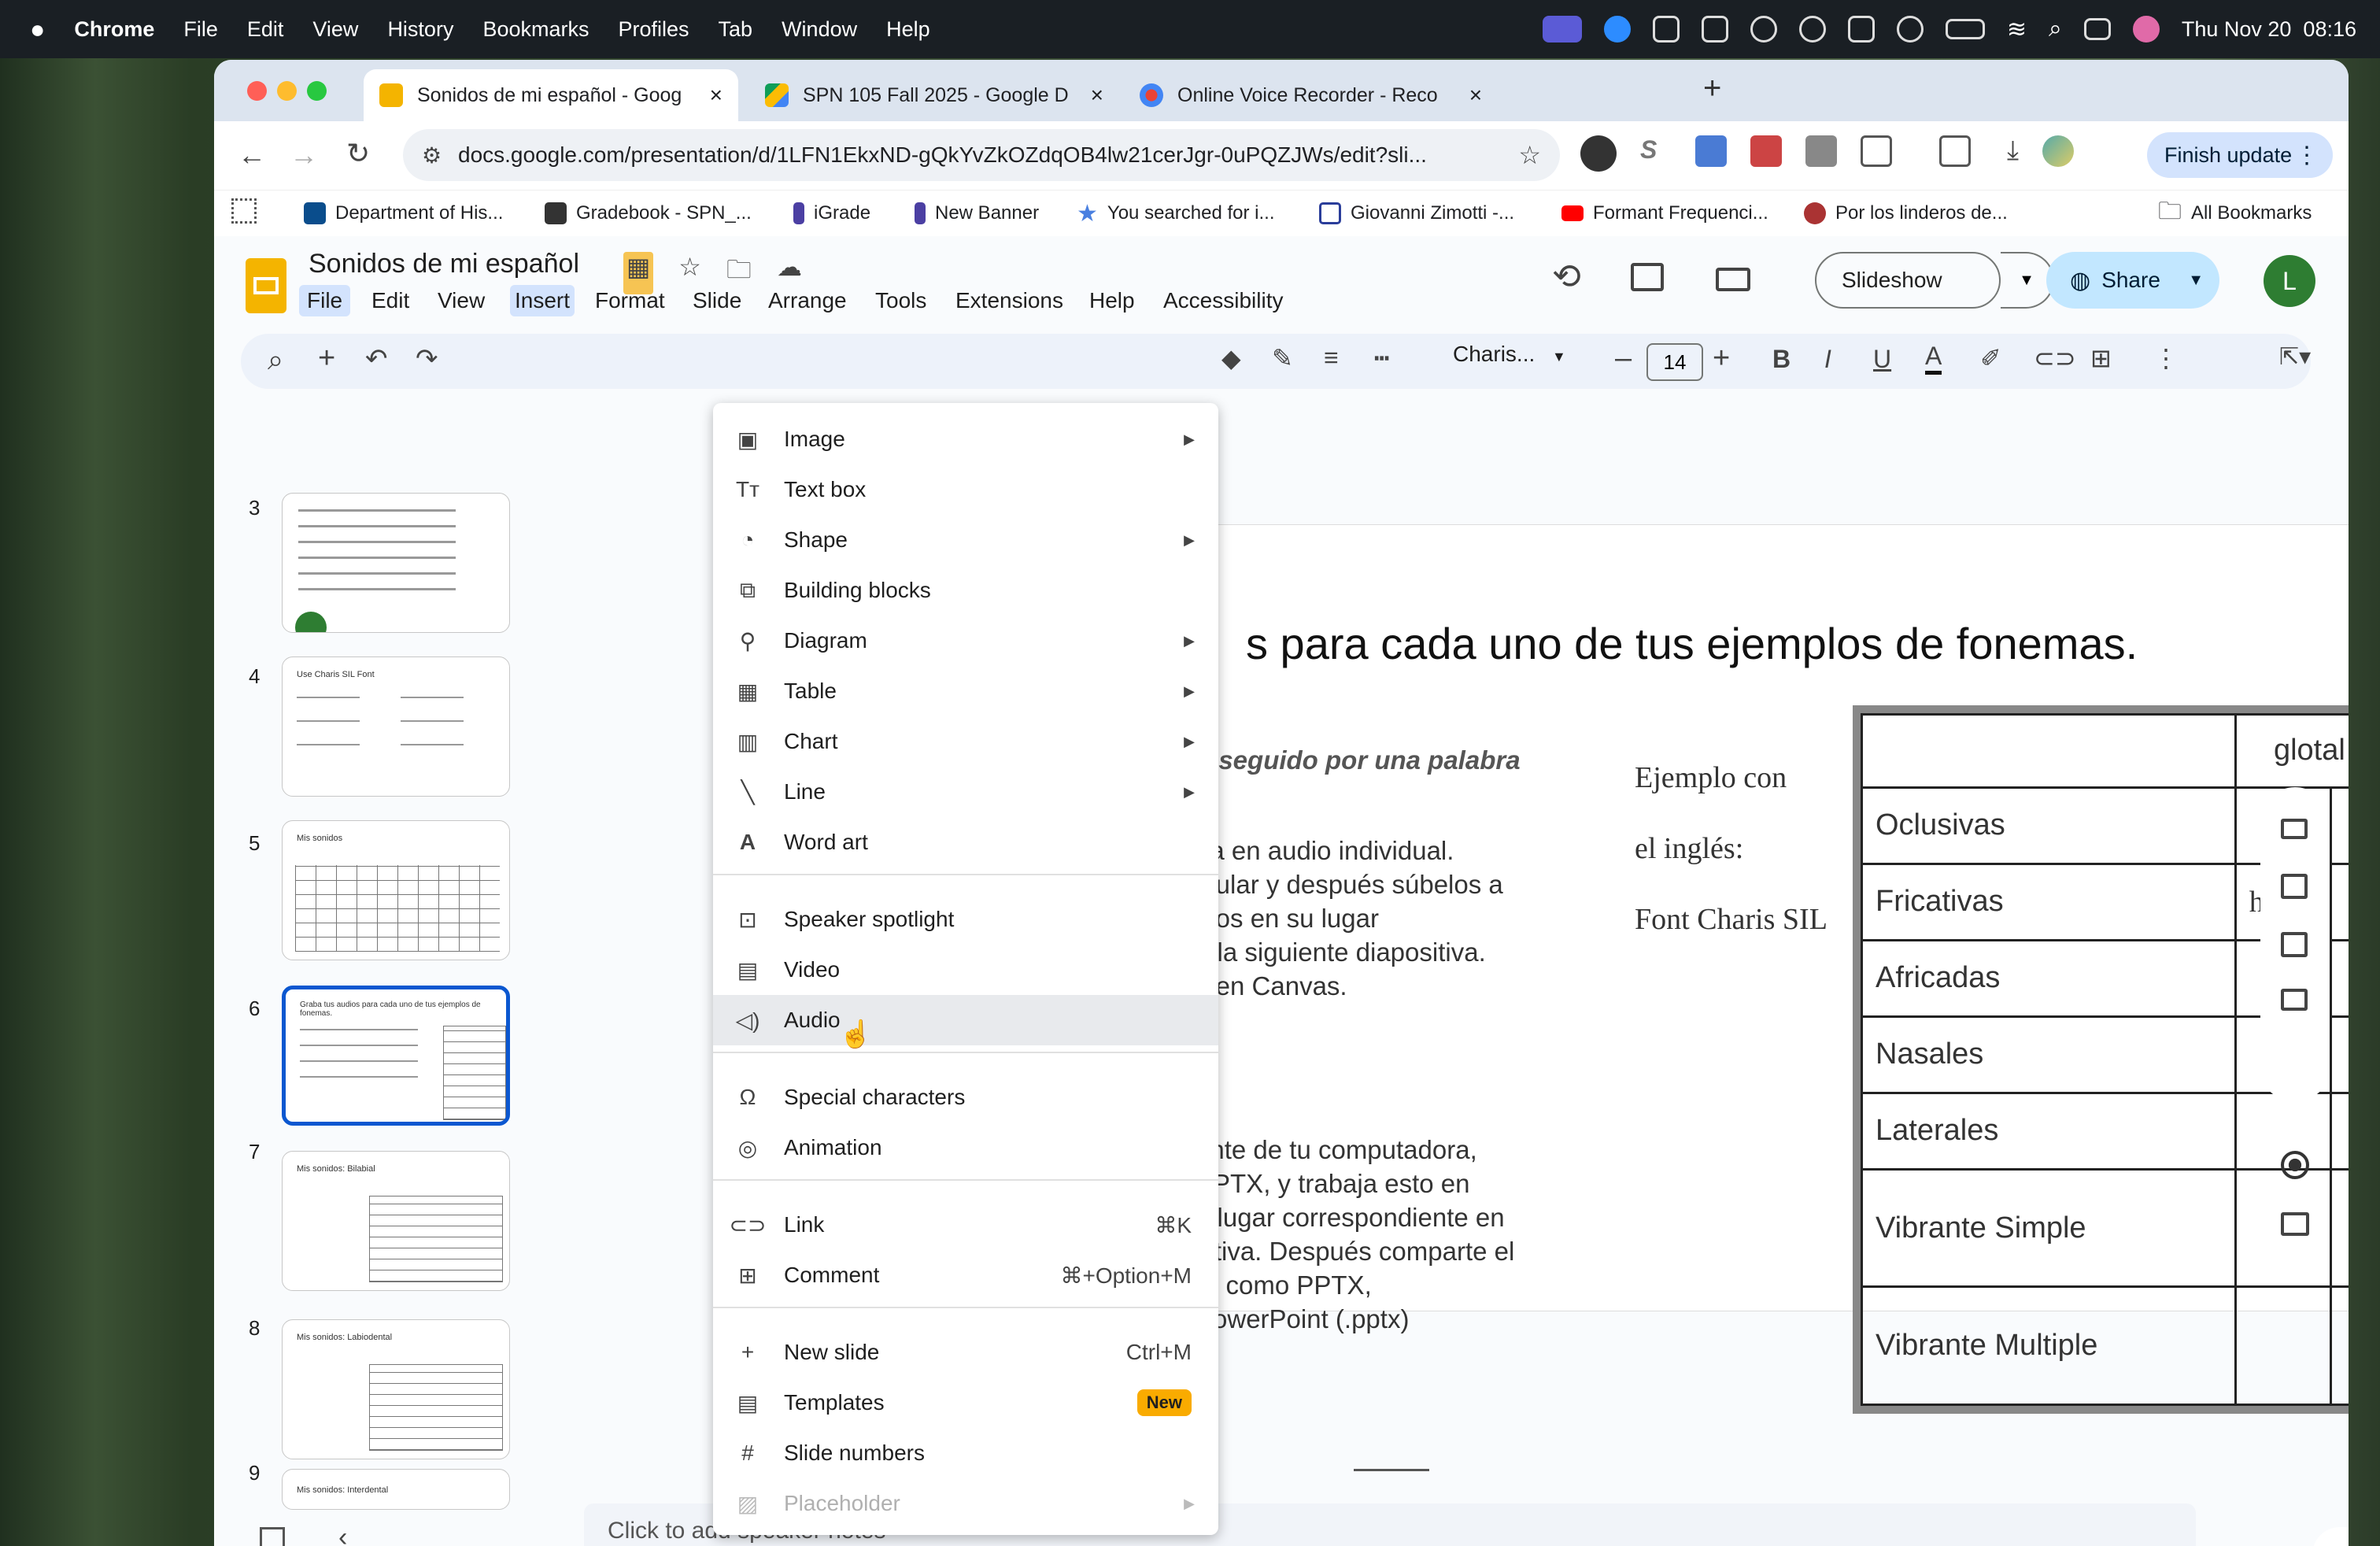 The width and height of the screenshot is (2380, 1546). I want to click on mac-menu-app: Chrome, so click(114, 29).